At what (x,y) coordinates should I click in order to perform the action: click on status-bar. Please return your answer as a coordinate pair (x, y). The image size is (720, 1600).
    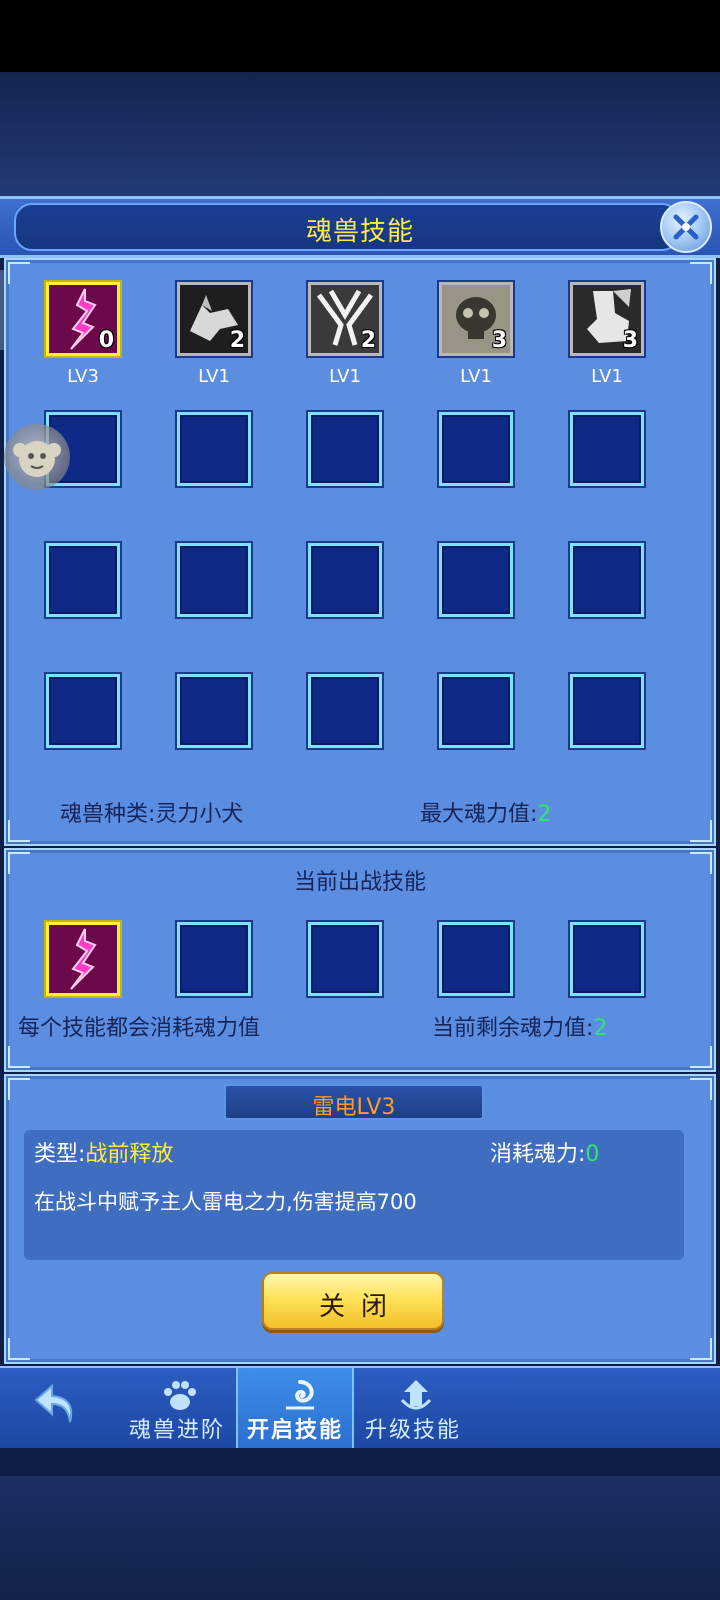
    Looking at the image, I should click on (360, 36).